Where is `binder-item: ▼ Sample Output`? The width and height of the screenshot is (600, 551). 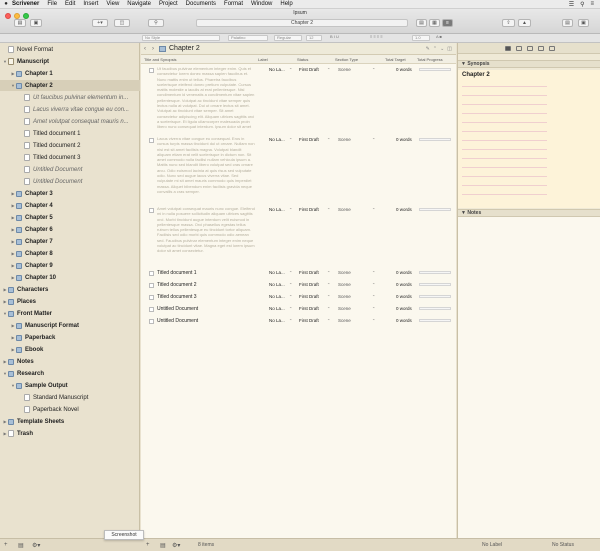
binder-item: ▼ Sample Output is located at coordinates (70, 385).